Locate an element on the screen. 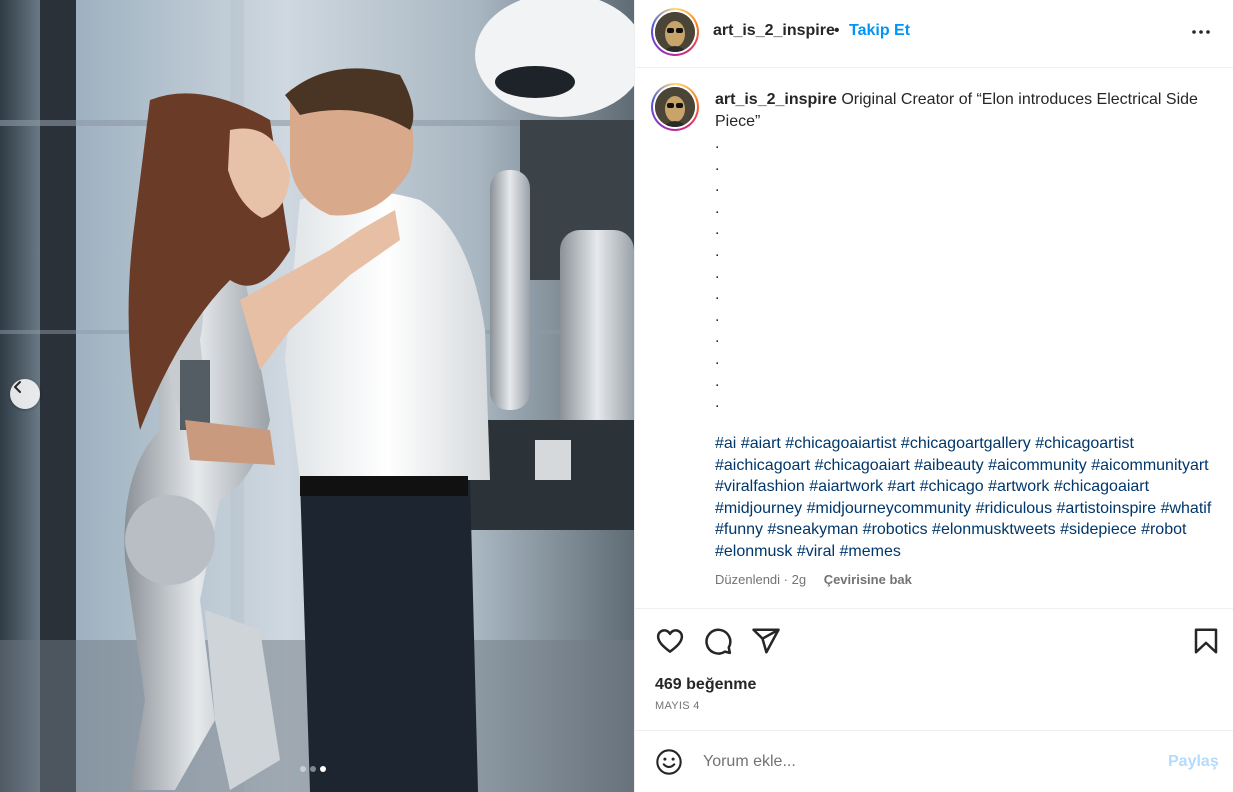 The width and height of the screenshot is (1233, 792). see-translation-link: Çevirisine bak is located at coordinates (868, 579).